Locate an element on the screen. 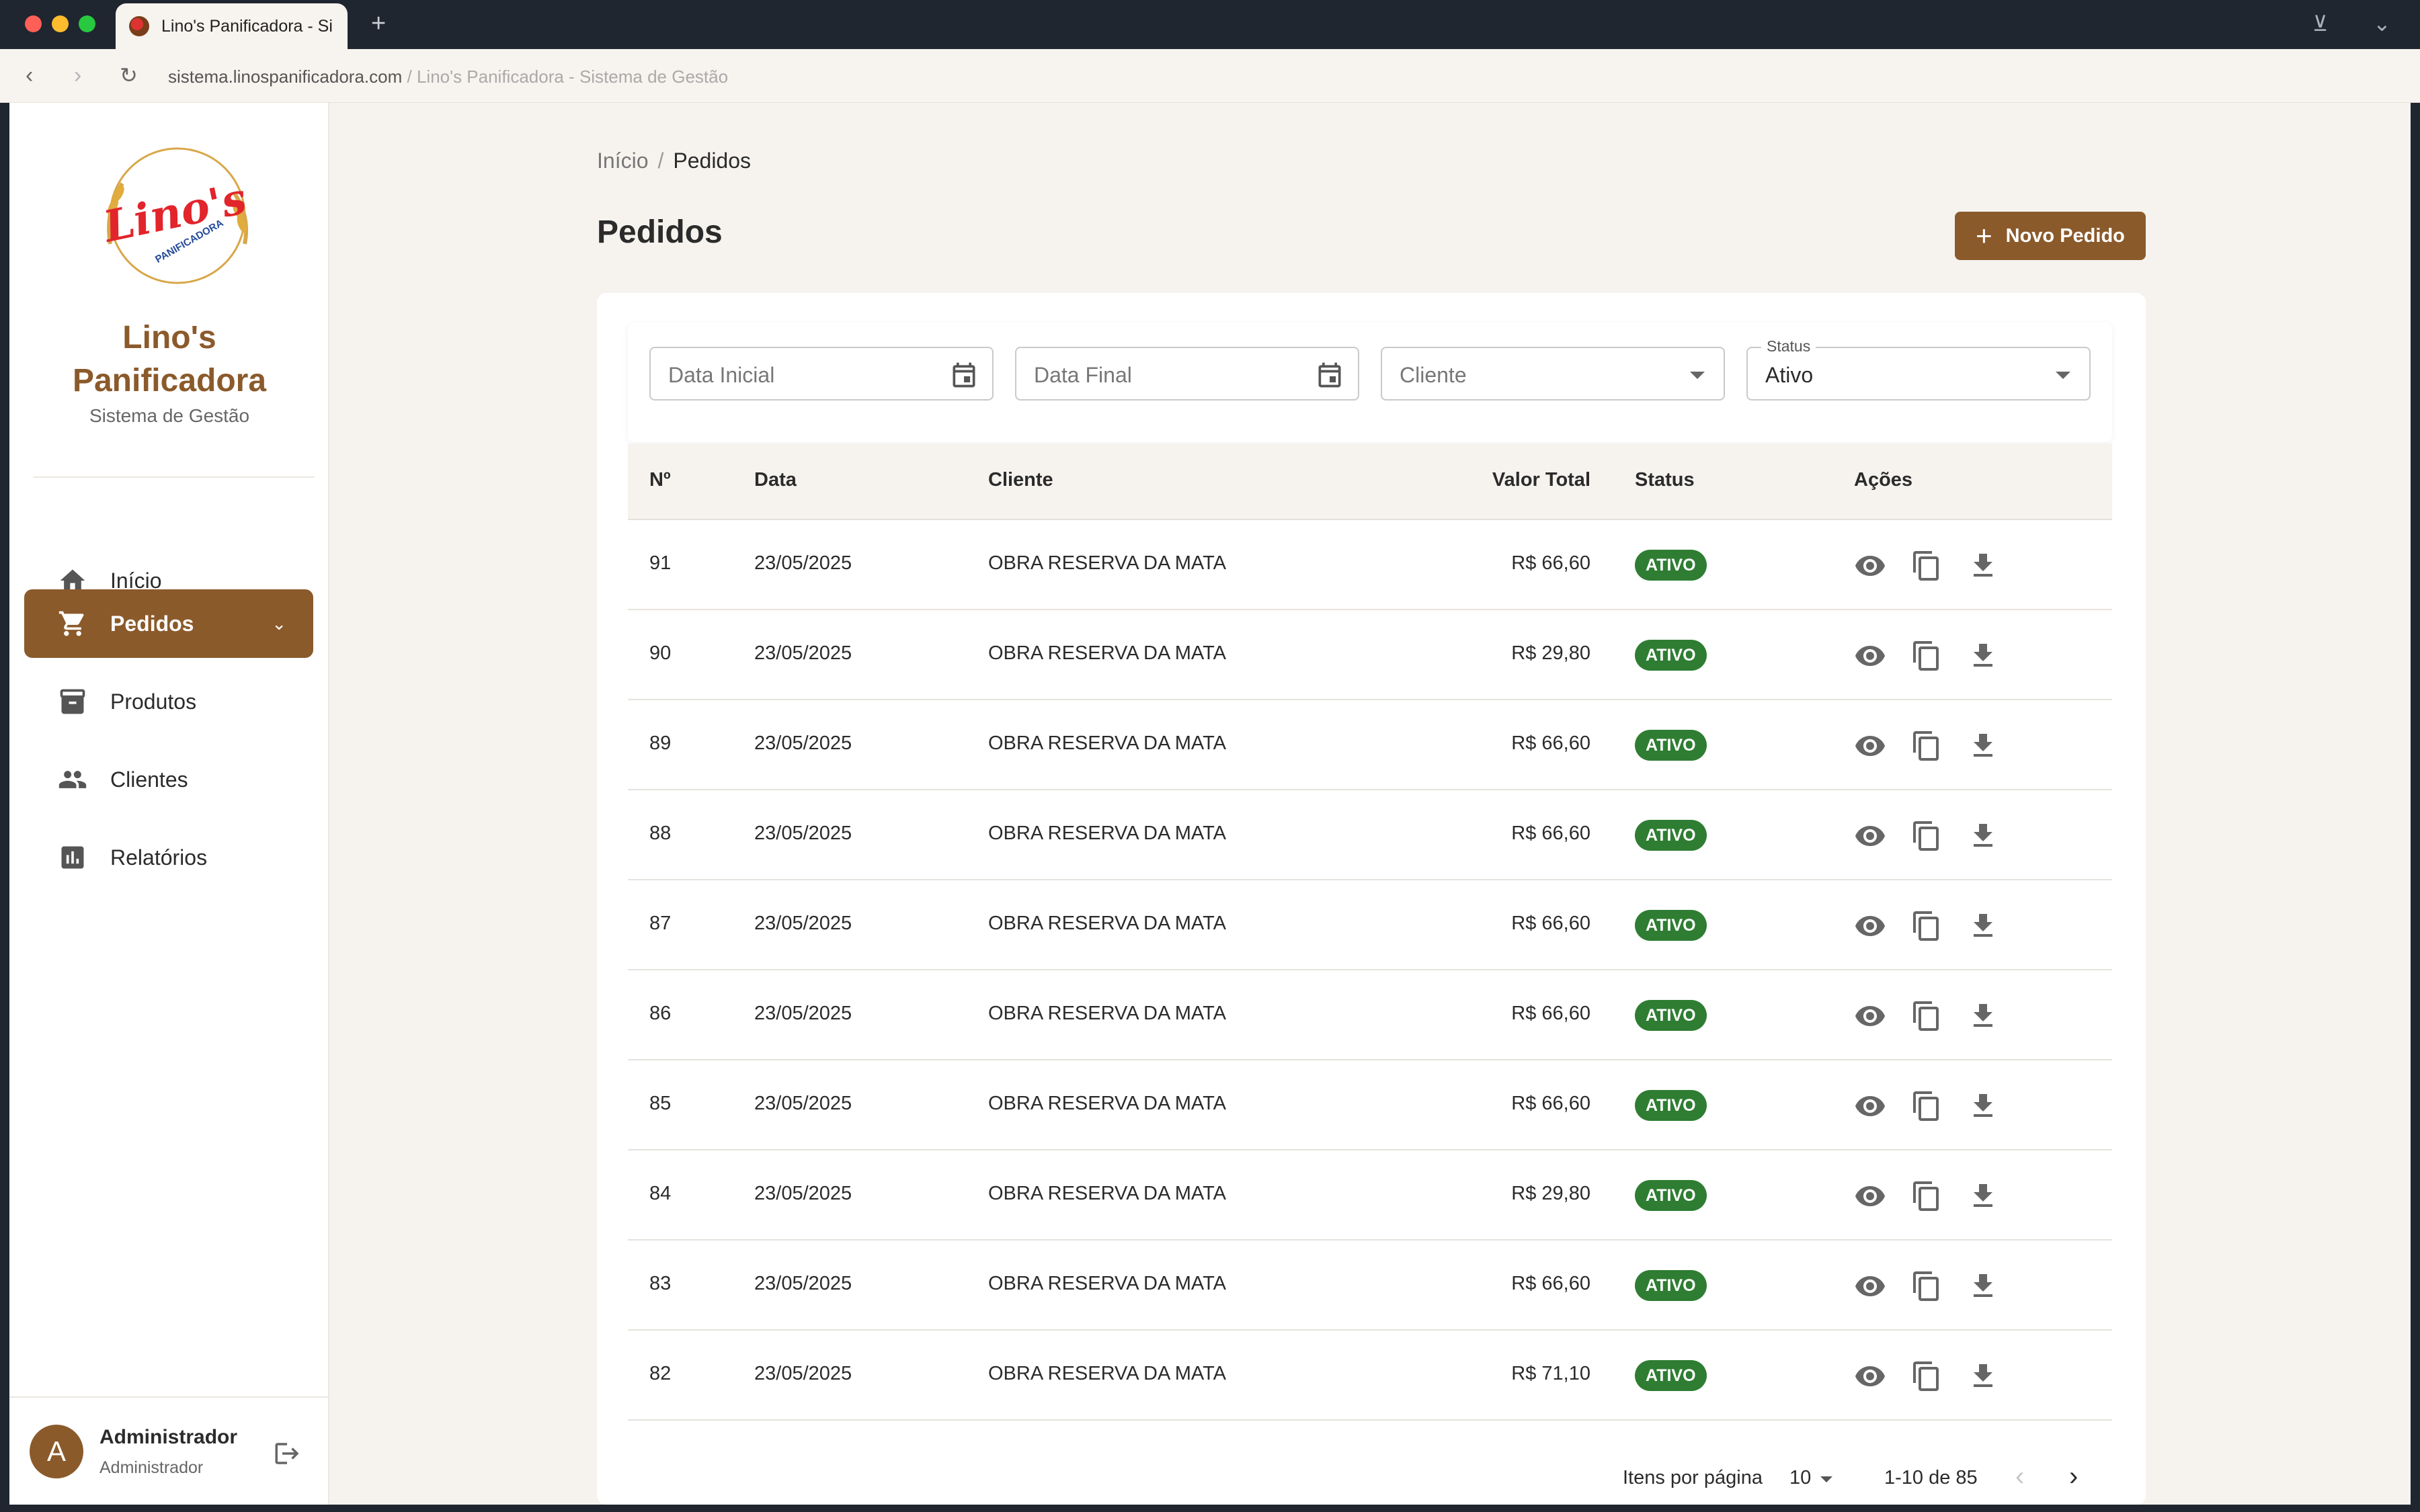 The width and height of the screenshot is (2420, 1512). new-order-label: Novo Pedido is located at coordinates (2065, 235).